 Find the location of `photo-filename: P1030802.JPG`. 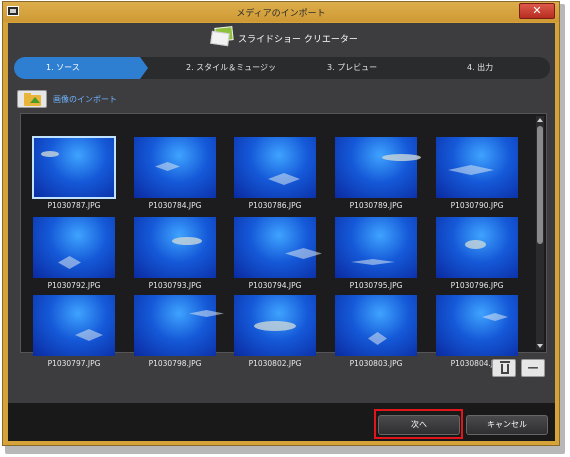

photo-filename: P1030802.JPG is located at coordinates (275, 363).